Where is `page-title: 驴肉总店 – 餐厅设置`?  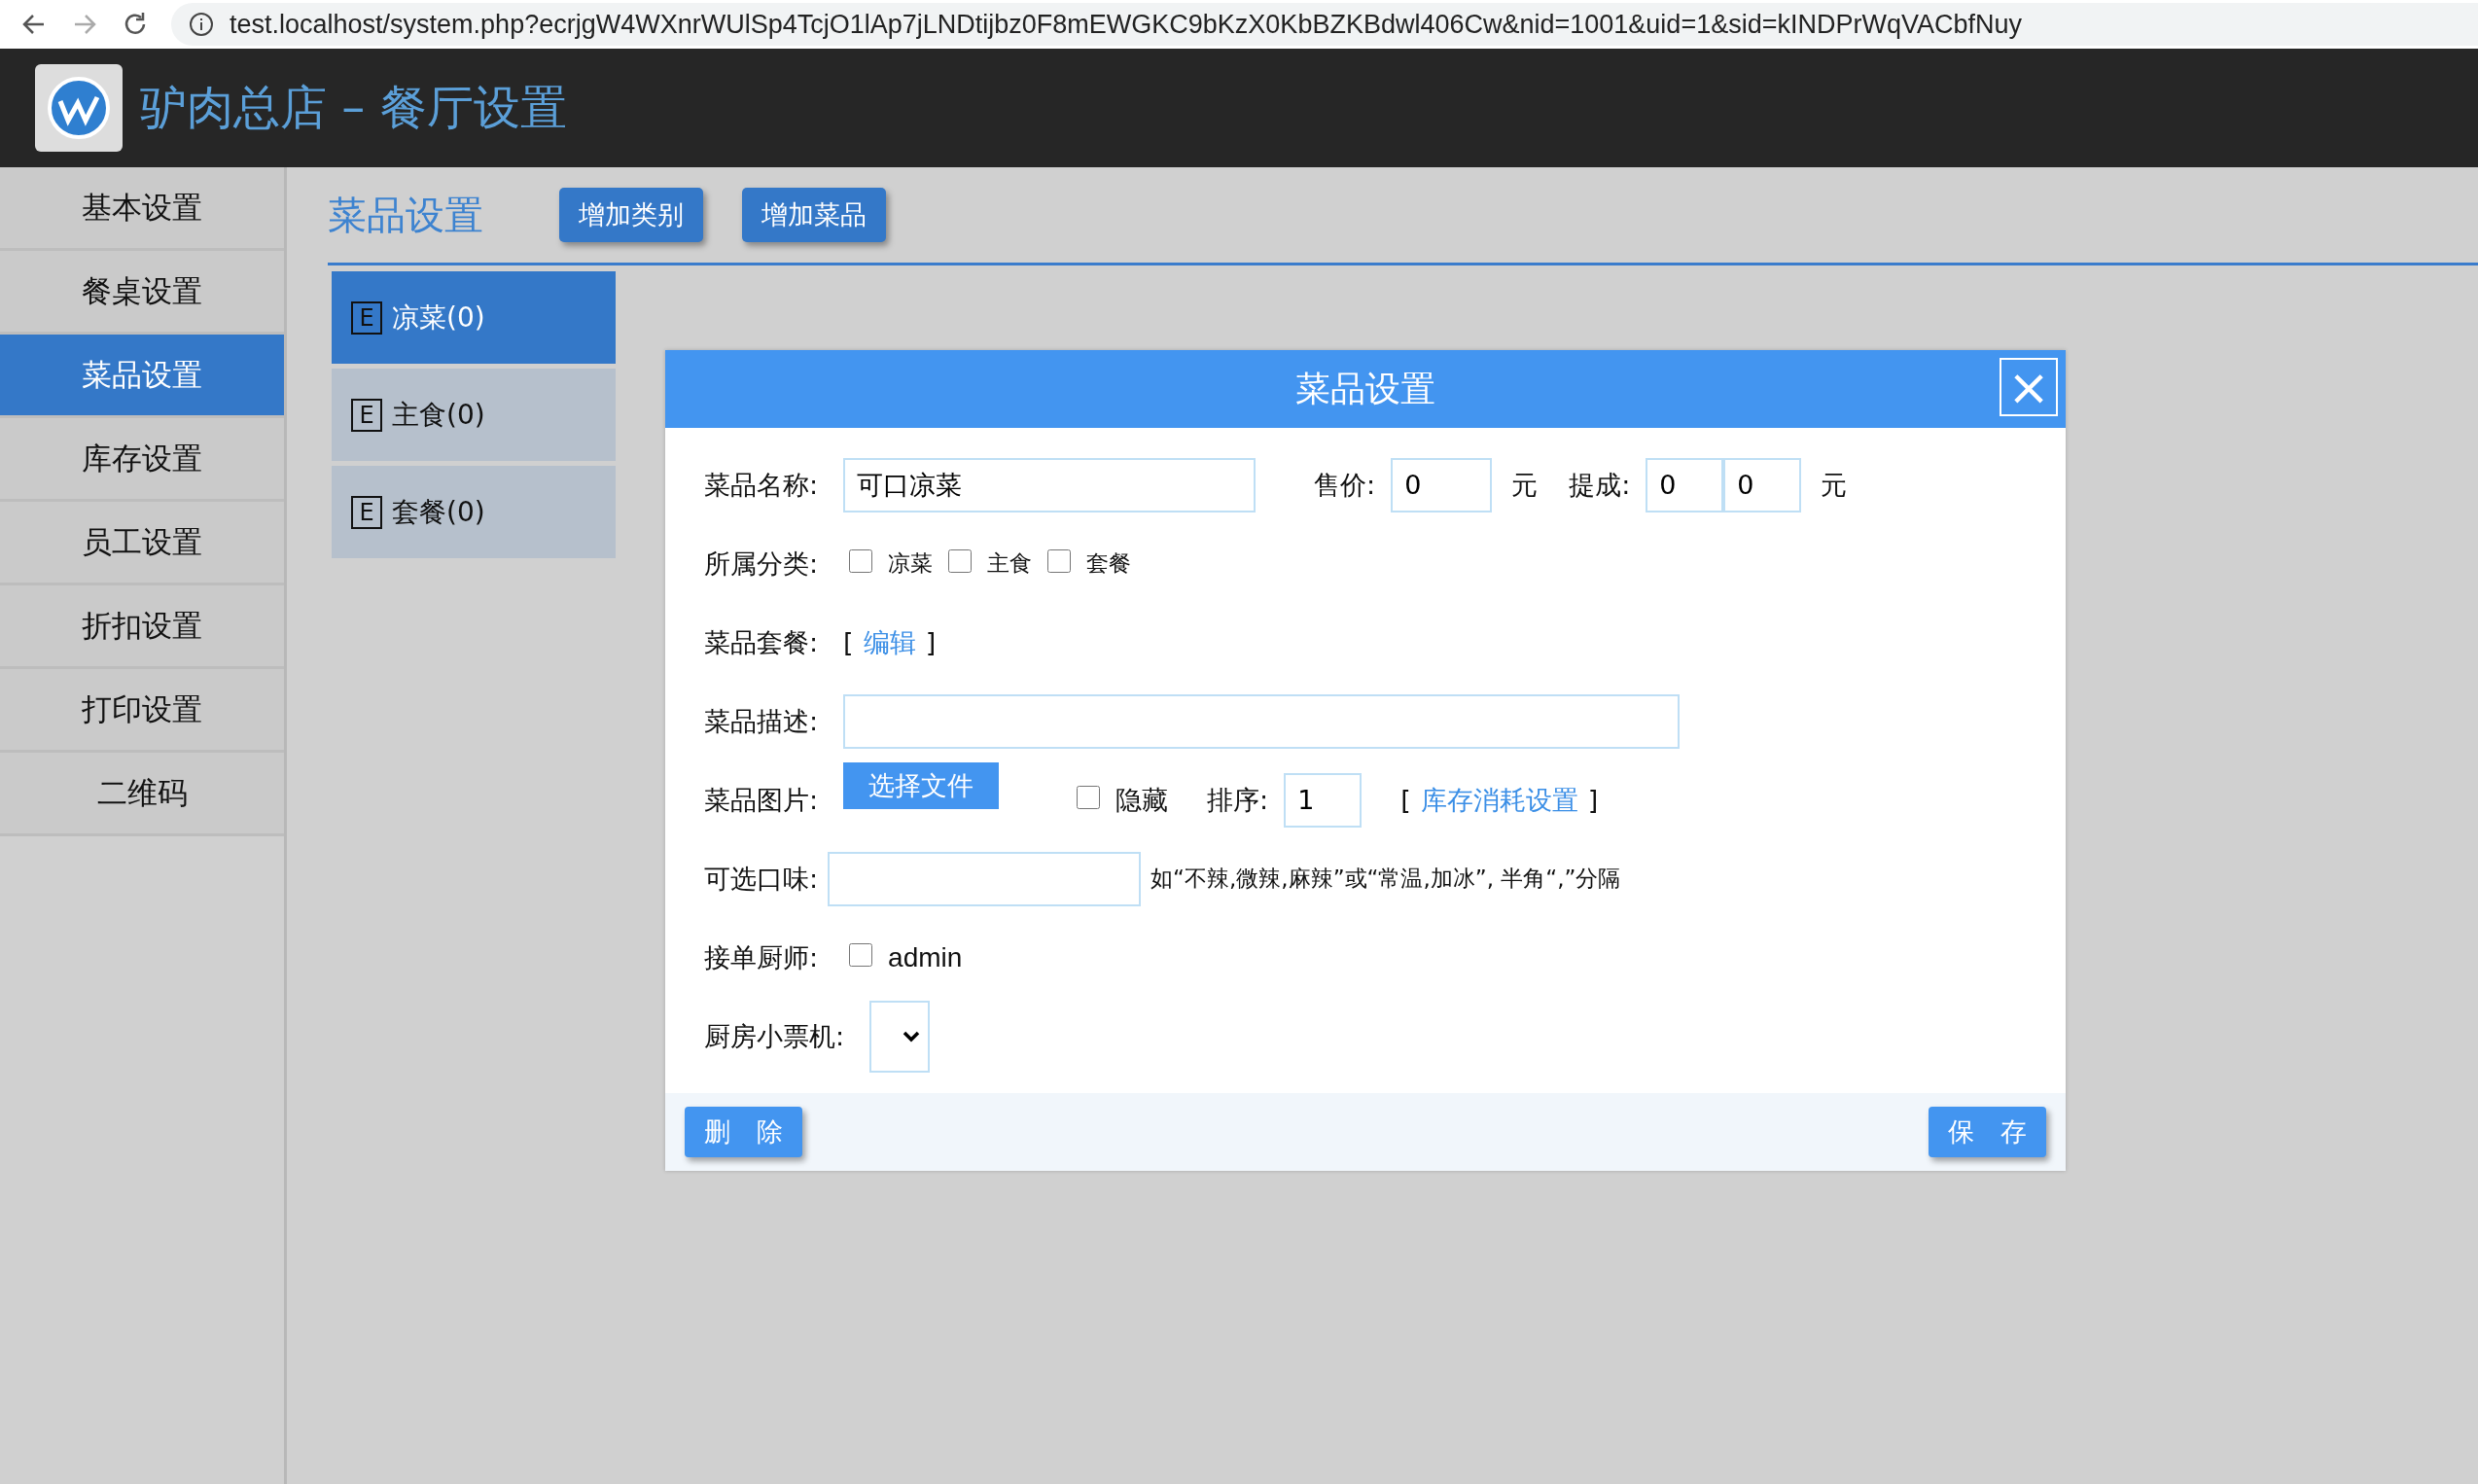
page-title: 驴肉总店 – 餐厅设置 is located at coordinates (353, 108).